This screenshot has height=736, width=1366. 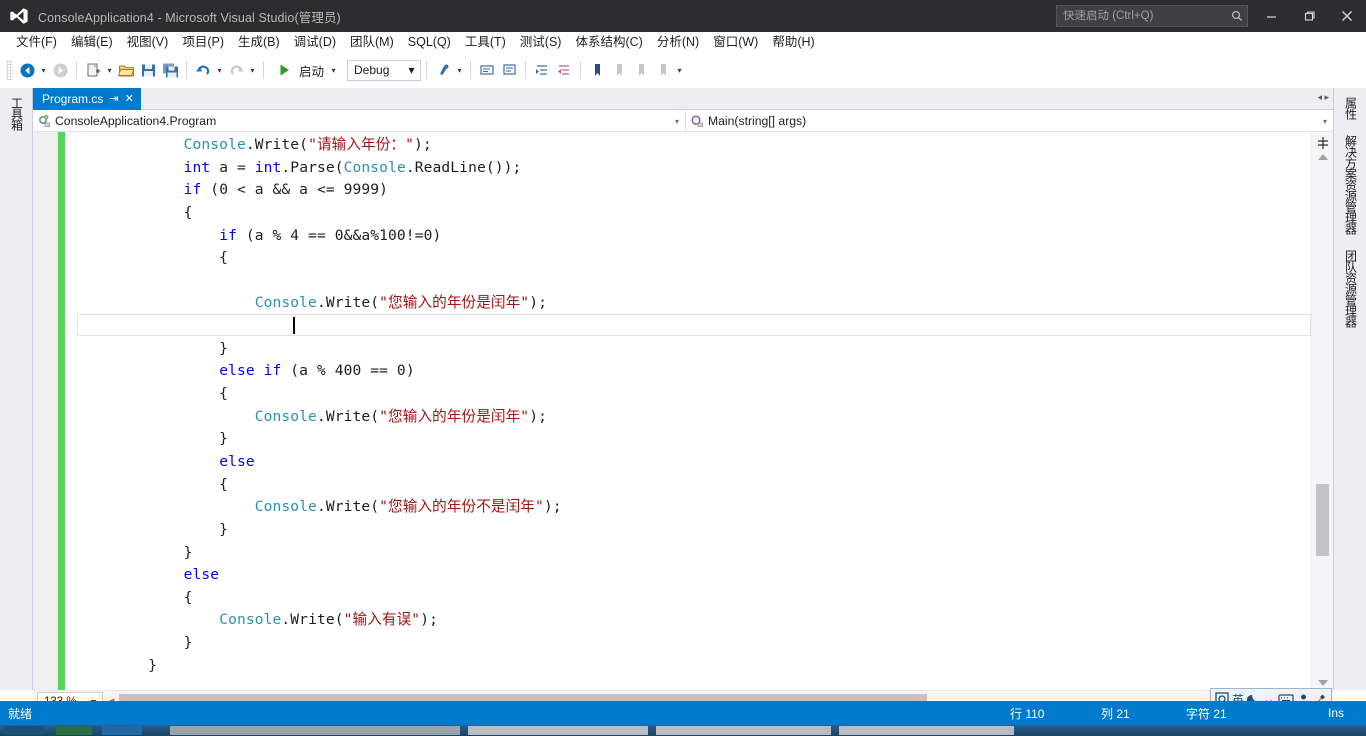 I want to click on open-file-icon, so click(x=126, y=70).